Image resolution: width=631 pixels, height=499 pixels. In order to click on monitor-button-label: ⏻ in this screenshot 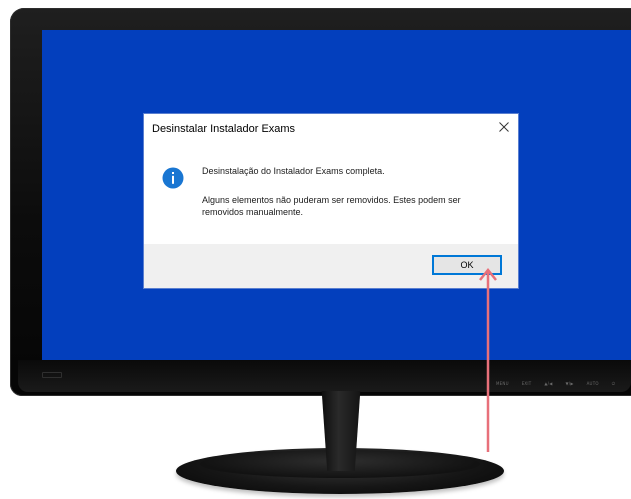, I will do `click(613, 383)`.